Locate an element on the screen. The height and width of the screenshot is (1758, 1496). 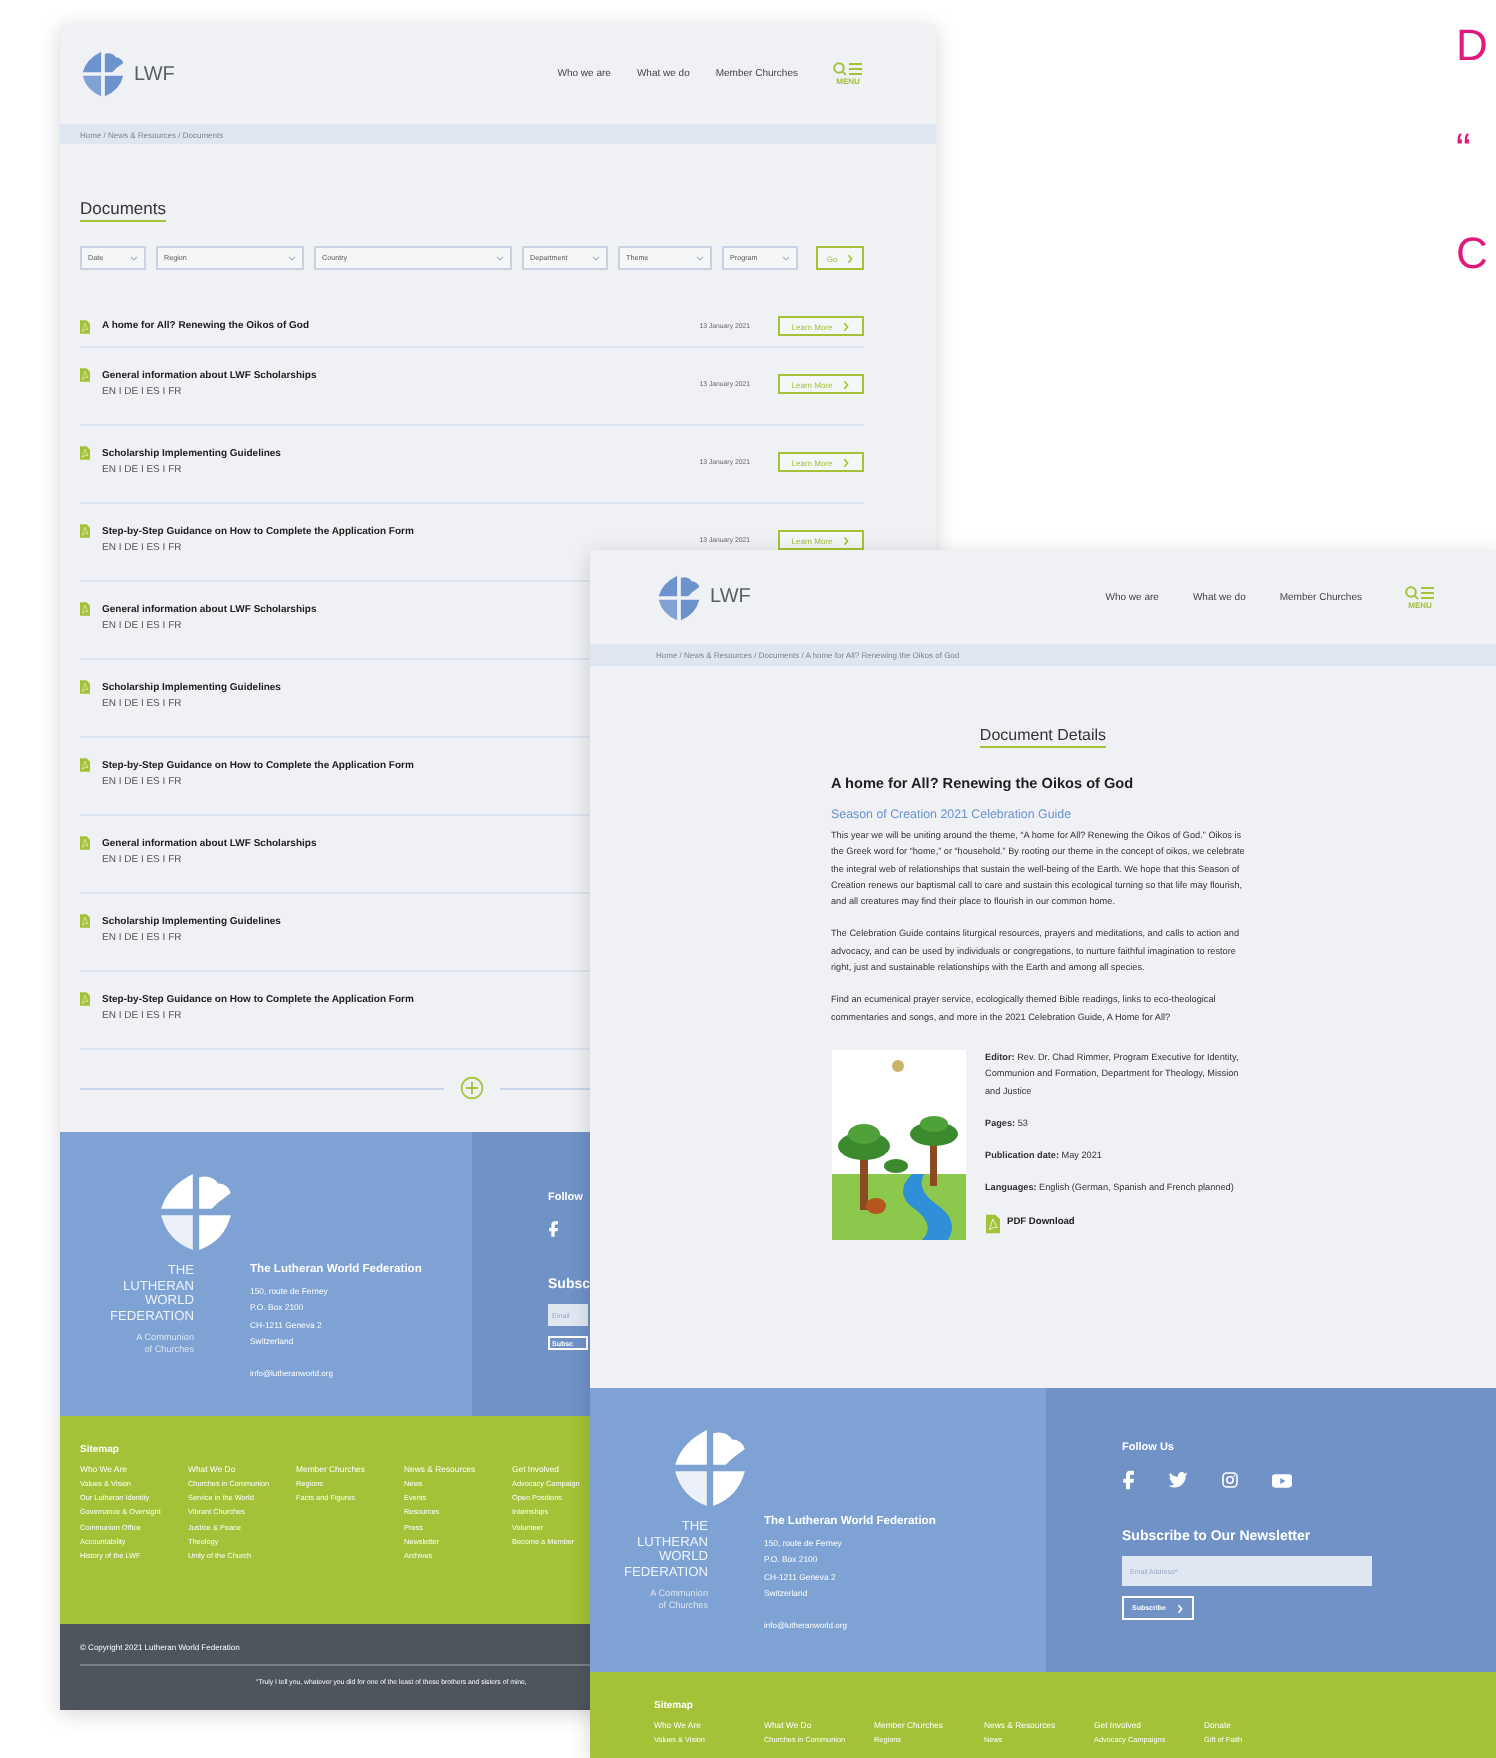
youtube-icon is located at coordinates (1282, 1480).